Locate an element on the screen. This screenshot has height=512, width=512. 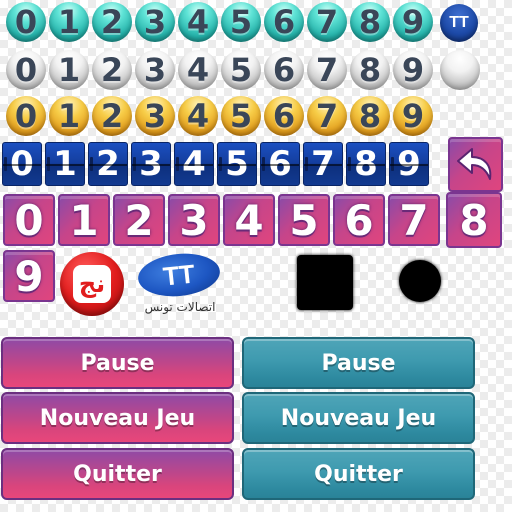
silver-digit-6: 6 is located at coordinates (284, 70).